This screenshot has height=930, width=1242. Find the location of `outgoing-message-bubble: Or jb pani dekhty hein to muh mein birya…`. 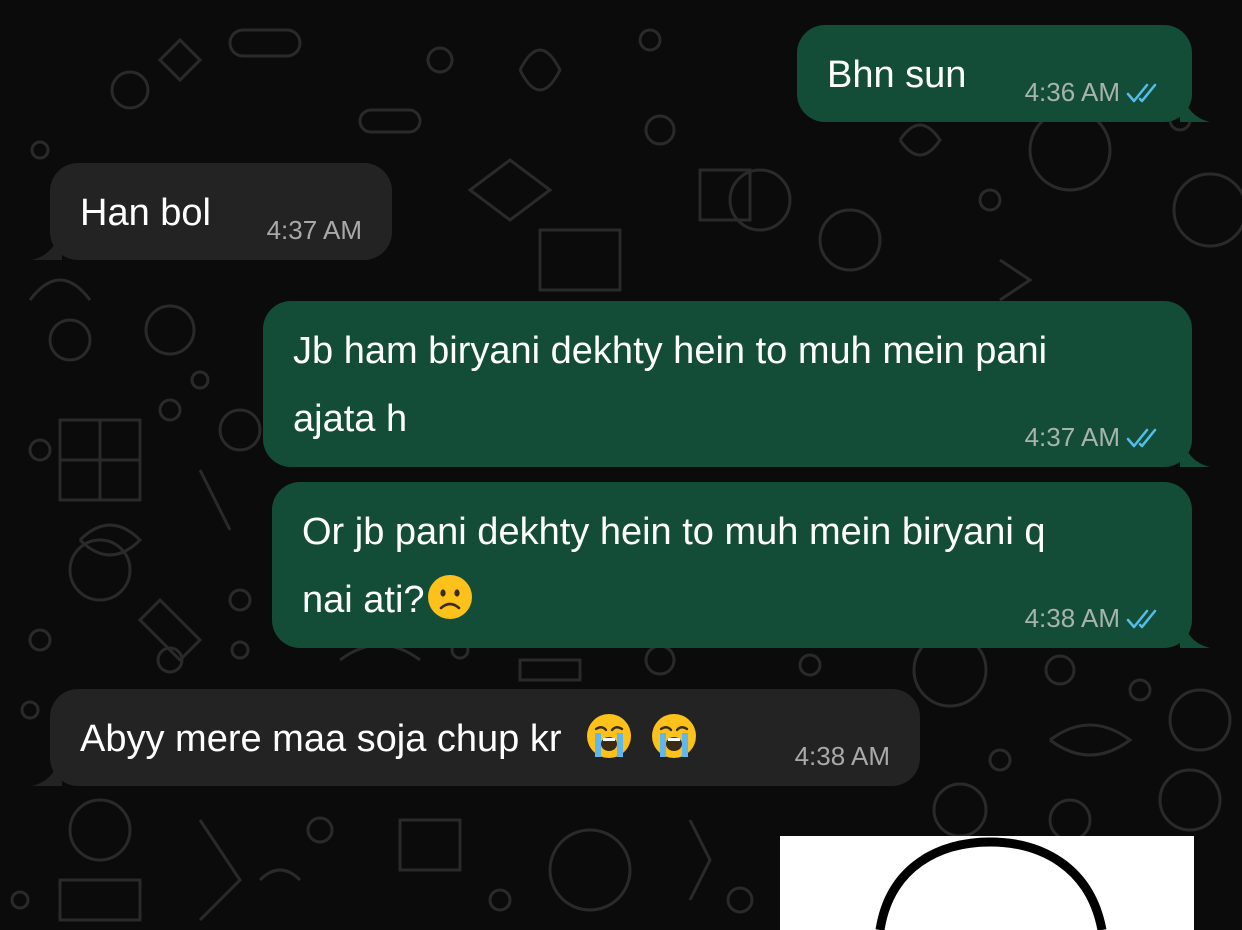

outgoing-message-bubble: Or jb pani dekhty hein to muh mein birya… is located at coordinates (741, 565).